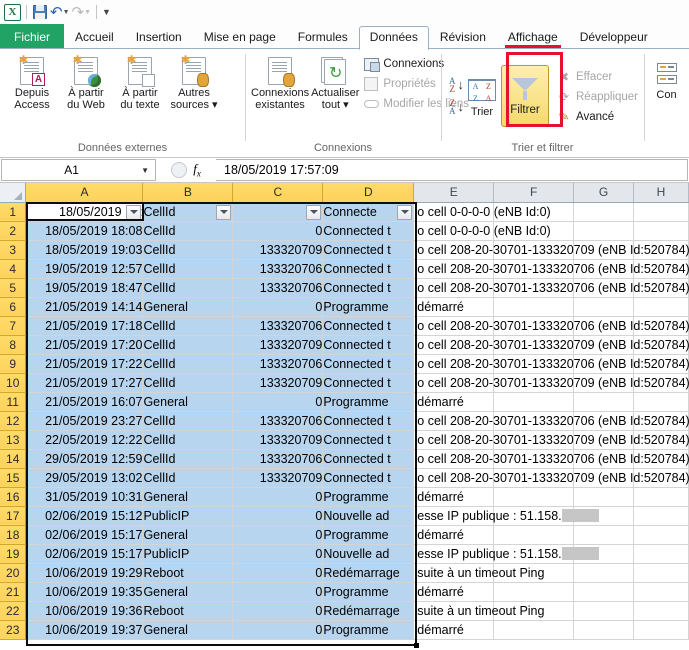 The height and width of the screenshot is (650, 689). Describe the element at coordinates (661, 193) in the screenshot. I see `column-header-h: H` at that location.